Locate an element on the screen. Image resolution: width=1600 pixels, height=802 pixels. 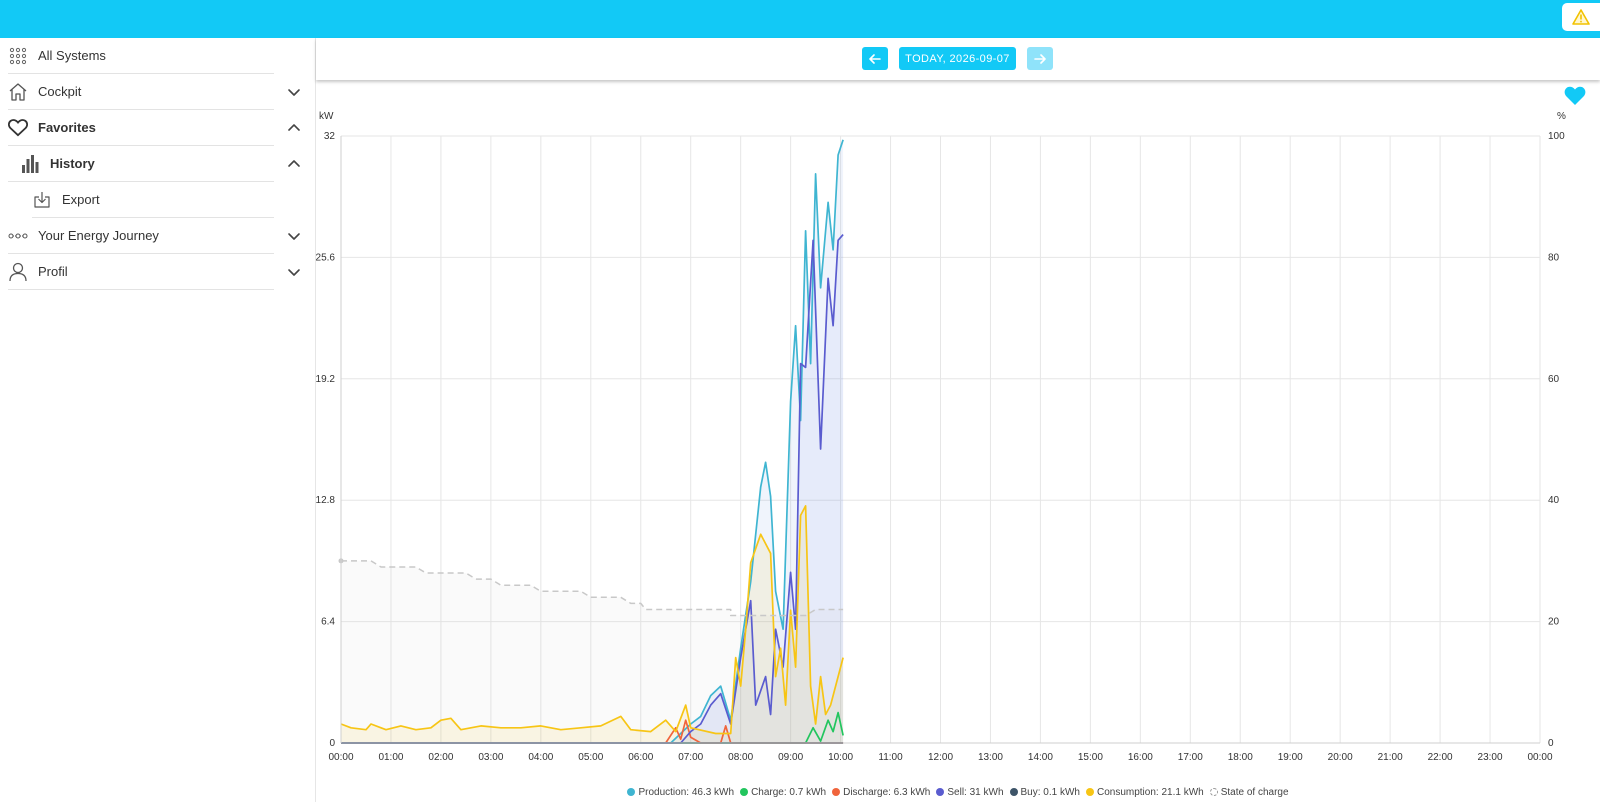
arrow-right-icon is located at coordinates (1040, 58).